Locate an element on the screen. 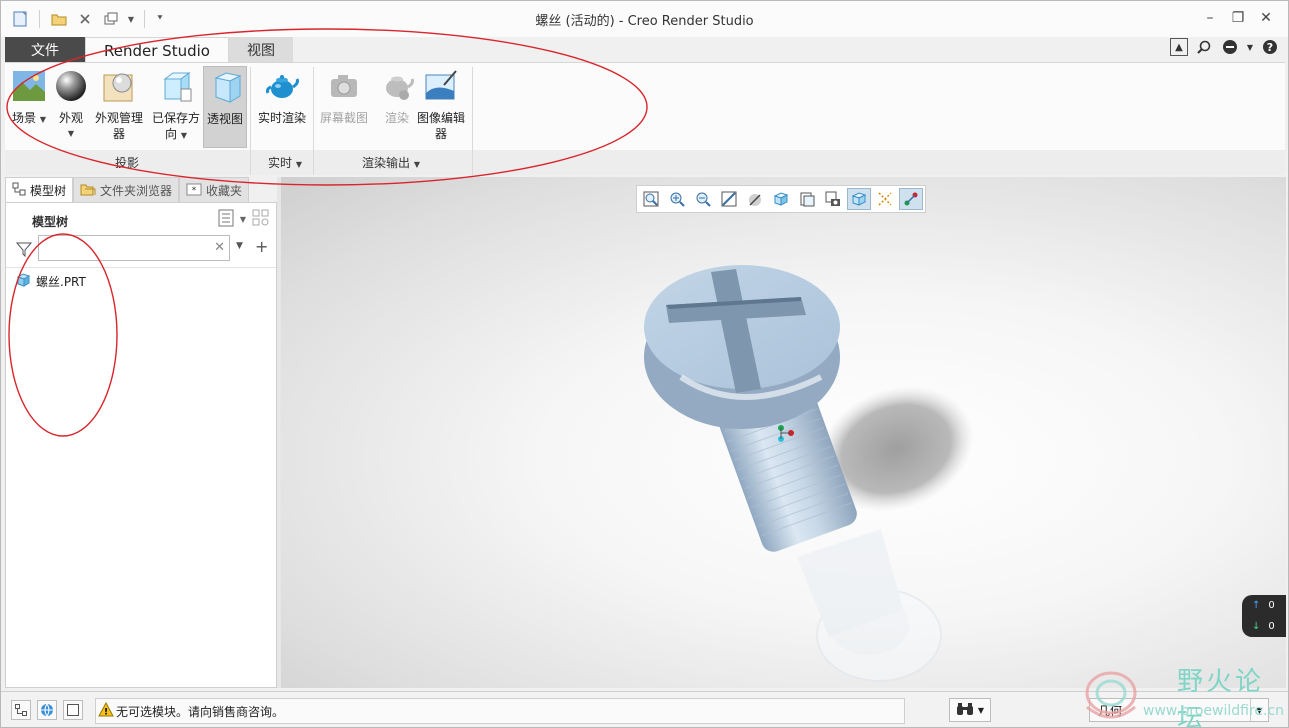 Image resolution: width=1289 pixels, height=728 pixels. title-bar: ▼ ⯆ 螺丝 (活动的) - Creo Render Studio – ❐ ✕ is located at coordinates (644, 19).